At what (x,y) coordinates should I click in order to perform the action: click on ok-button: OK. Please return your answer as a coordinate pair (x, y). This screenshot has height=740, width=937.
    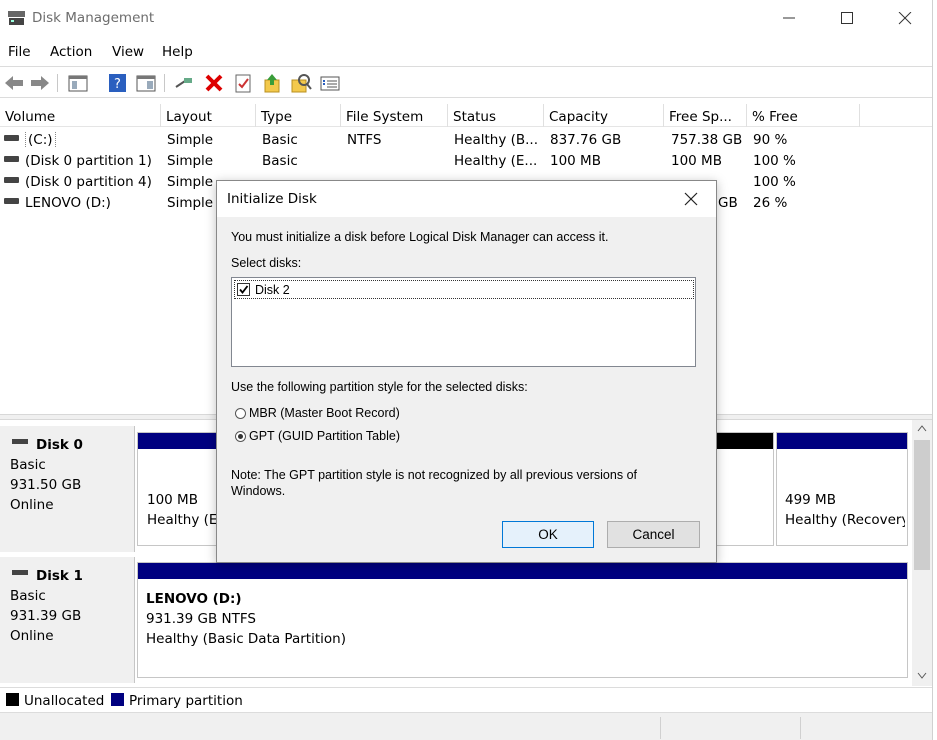
    Looking at the image, I should click on (548, 534).